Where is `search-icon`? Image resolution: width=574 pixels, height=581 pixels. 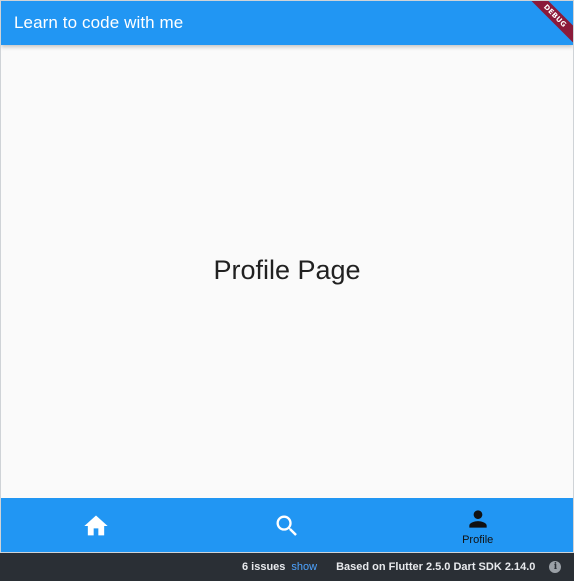
search-icon is located at coordinates (286, 525).